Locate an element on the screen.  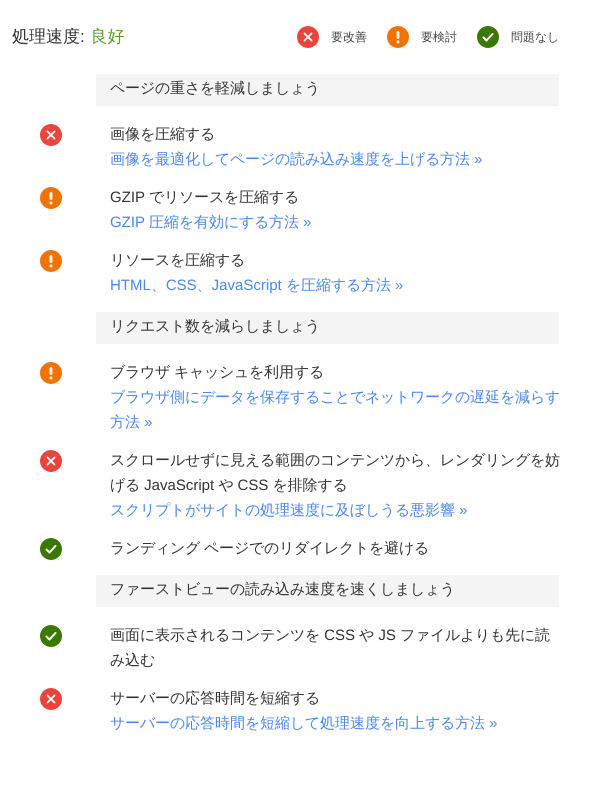
audit-title: リソースを圧縮する is located at coordinates (178, 260).